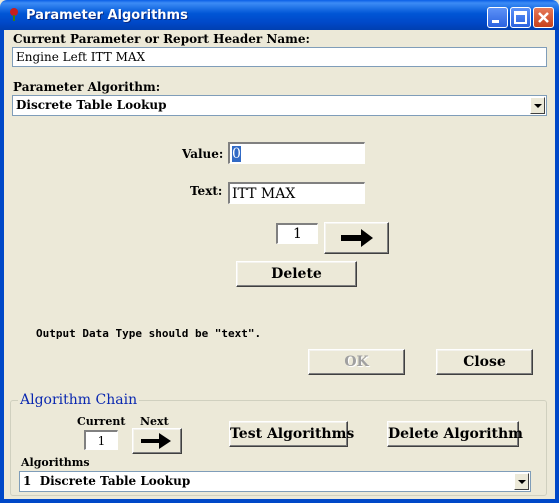 The image size is (559, 503). I want to click on minimize-icon, so click(495, 21).